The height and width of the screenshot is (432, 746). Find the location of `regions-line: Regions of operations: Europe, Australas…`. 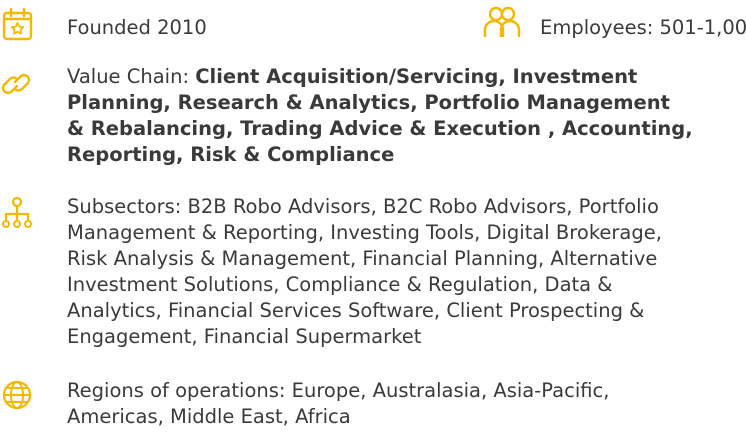

regions-line: Regions of operations: Europe, Australas… is located at coordinates (338, 390).